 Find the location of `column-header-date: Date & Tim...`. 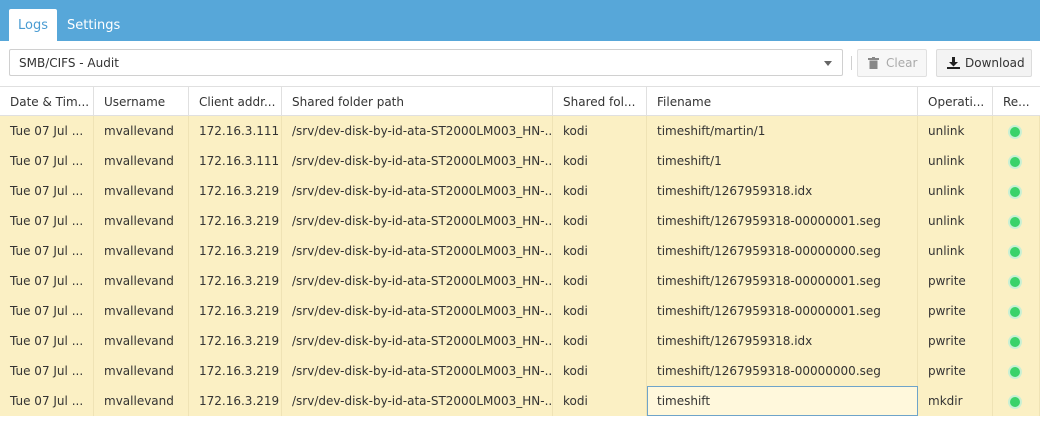

column-header-date: Date & Tim... is located at coordinates (47, 102).